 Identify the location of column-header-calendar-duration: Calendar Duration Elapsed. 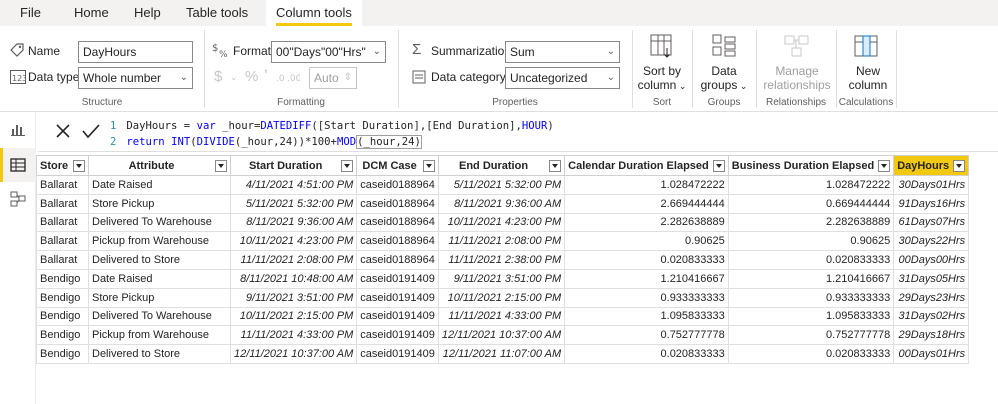
(646, 165).